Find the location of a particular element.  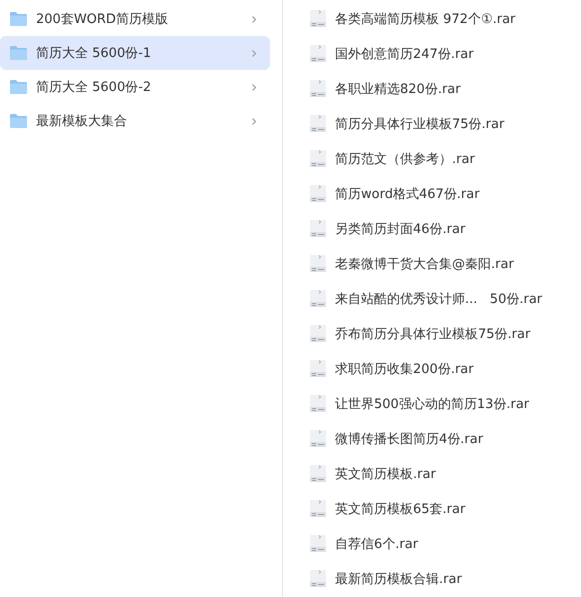

file-name: 英文简历模板65套.rar is located at coordinates (458, 509).